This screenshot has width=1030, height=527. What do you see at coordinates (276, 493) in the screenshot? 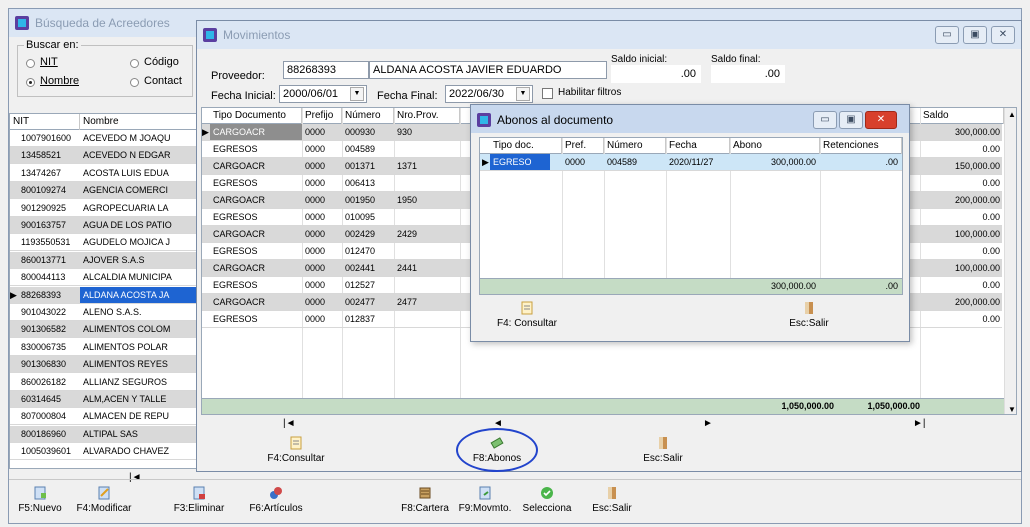
I see `articles-icon` at bounding box center [276, 493].